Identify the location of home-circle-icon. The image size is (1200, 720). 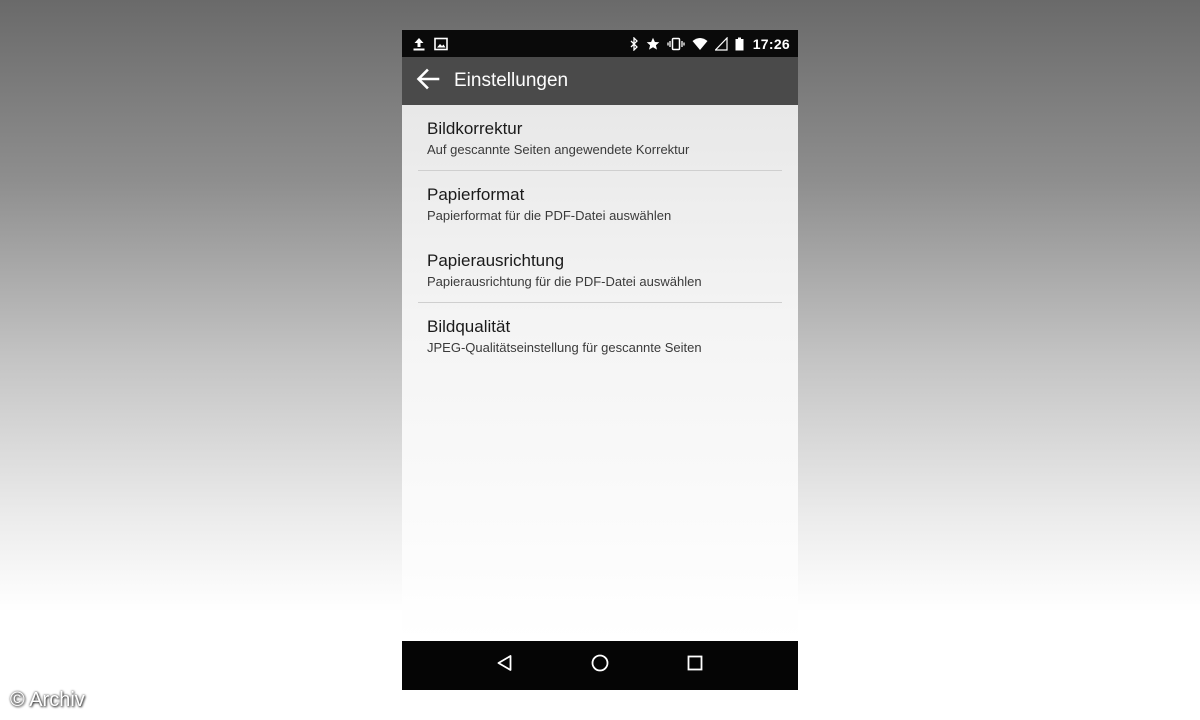
(600, 665).